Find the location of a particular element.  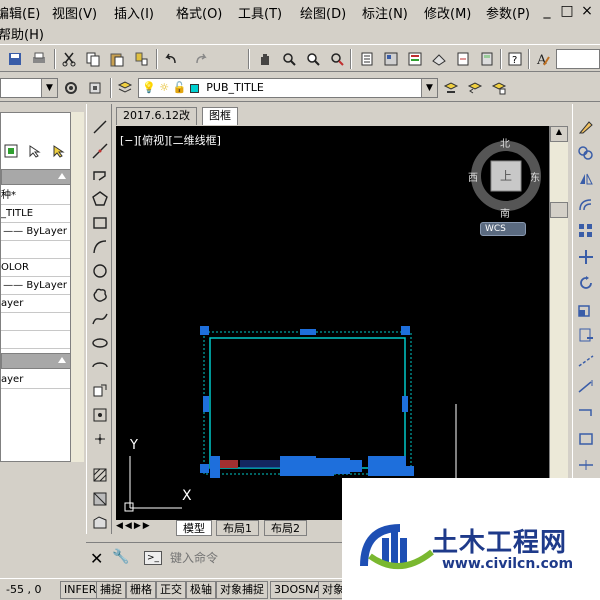

menu-modify: 修改(M) is located at coordinates (447, 12).